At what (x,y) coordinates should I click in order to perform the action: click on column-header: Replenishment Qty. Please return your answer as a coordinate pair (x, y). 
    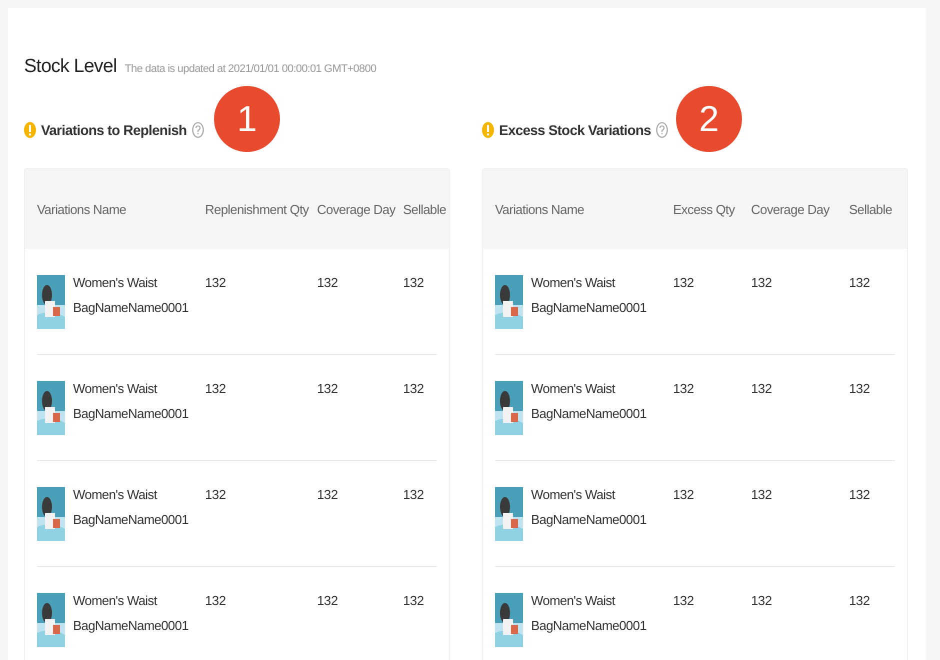
    Looking at the image, I should click on (257, 209).